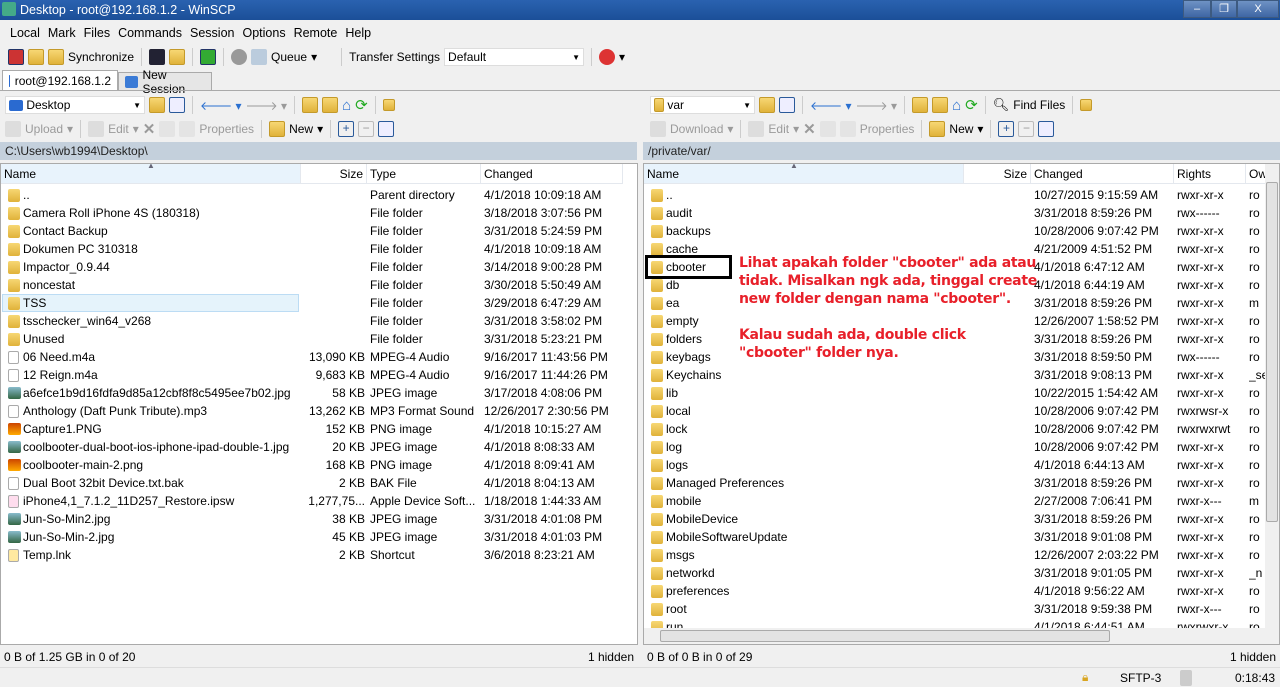 The image size is (1280, 687). What do you see at coordinates (91, 57) in the screenshot?
I see `synchronize-button: Synchronize` at bounding box center [91, 57].